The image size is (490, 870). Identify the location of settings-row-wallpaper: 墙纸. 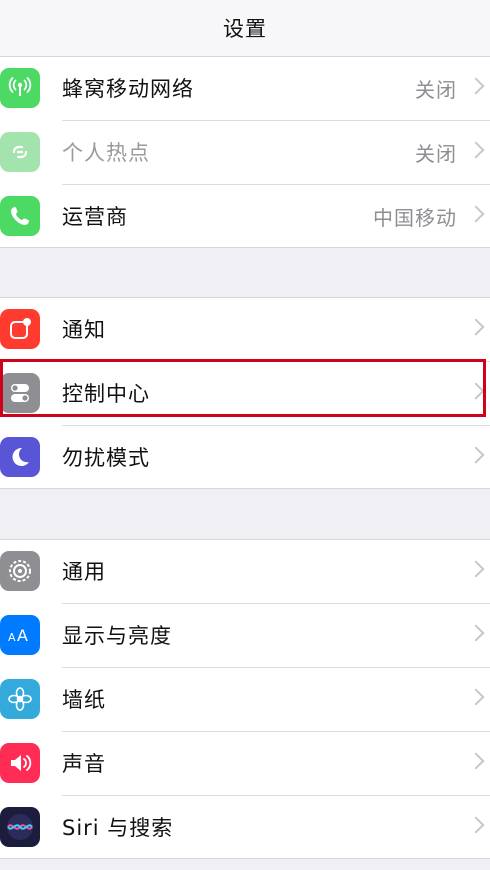
(245, 699).